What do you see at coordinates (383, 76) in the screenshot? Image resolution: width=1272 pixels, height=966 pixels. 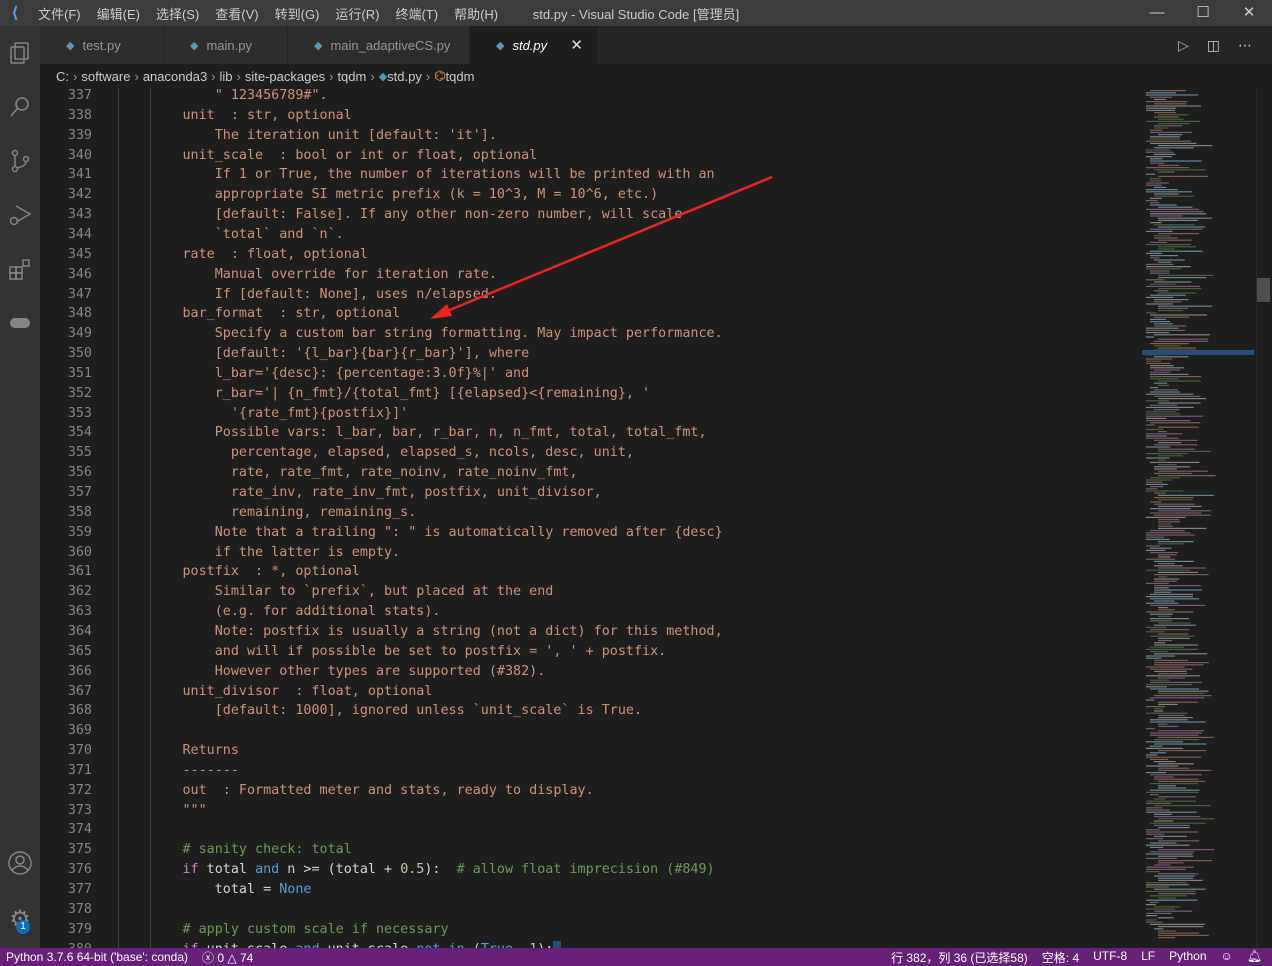 I see `python-file-icon: ◆` at bounding box center [383, 76].